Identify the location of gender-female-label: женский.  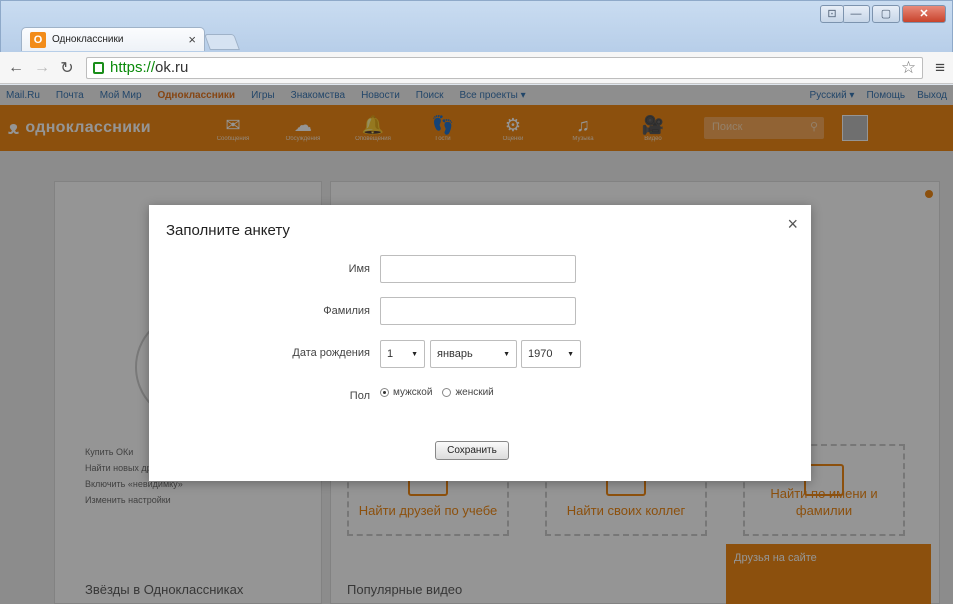
(474, 392).